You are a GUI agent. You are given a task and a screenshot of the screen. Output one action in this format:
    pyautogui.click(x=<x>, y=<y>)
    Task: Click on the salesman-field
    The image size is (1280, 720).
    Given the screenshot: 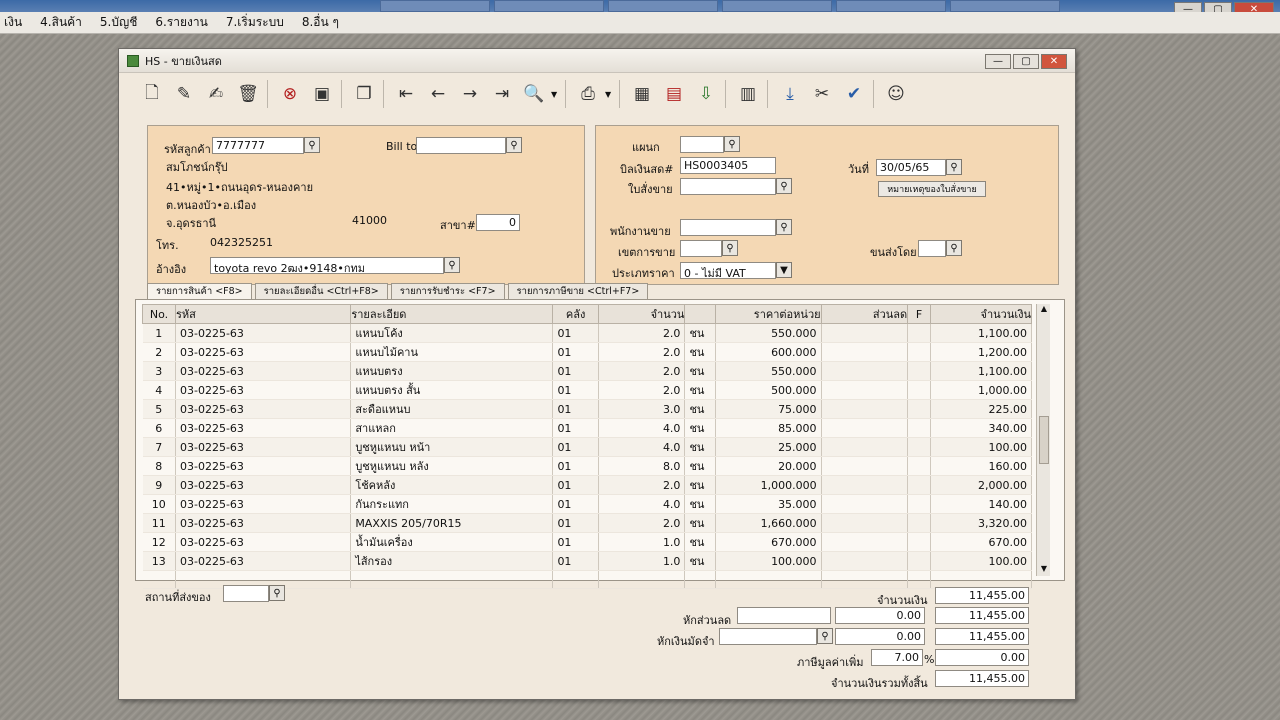 What is the action you would take?
    pyautogui.click(x=728, y=227)
    